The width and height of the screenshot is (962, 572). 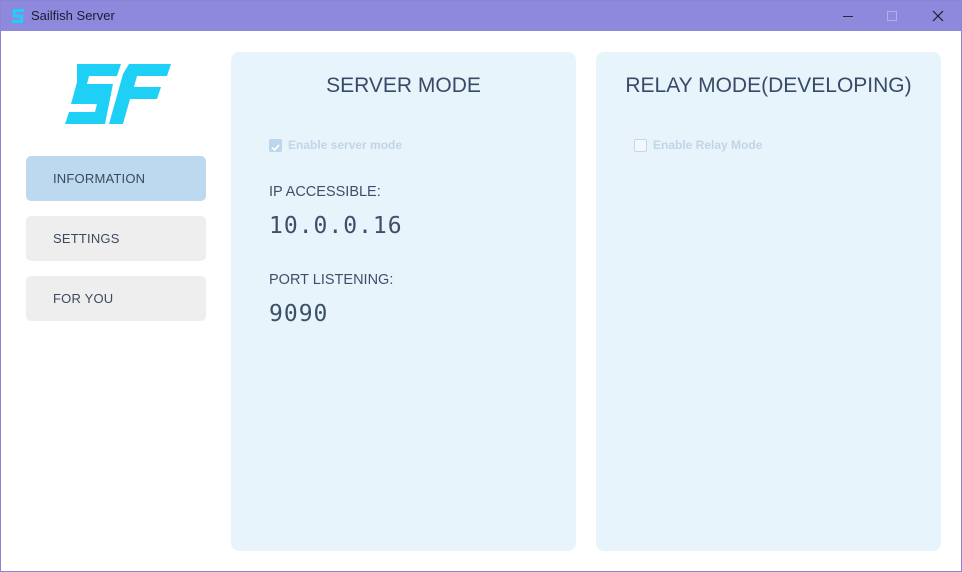 I want to click on server-mode-title: SERVER MODE, so click(x=403, y=85).